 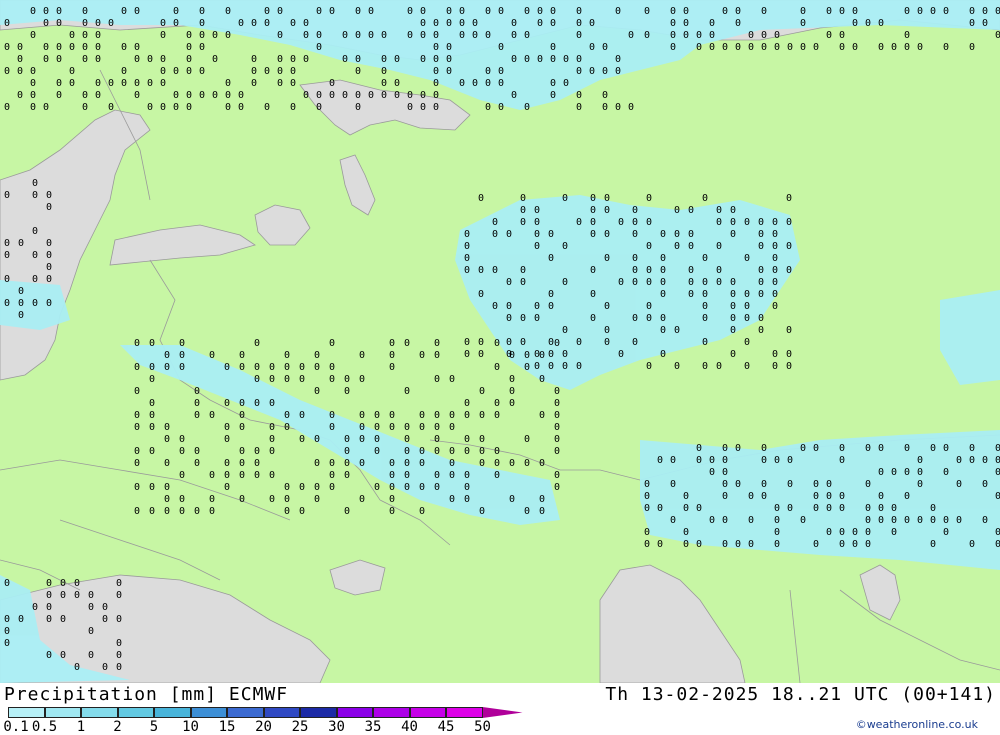 What do you see at coordinates (146, 694) in the screenshot?
I see `map-title: Precipitation [mm] ECMWF` at bounding box center [146, 694].